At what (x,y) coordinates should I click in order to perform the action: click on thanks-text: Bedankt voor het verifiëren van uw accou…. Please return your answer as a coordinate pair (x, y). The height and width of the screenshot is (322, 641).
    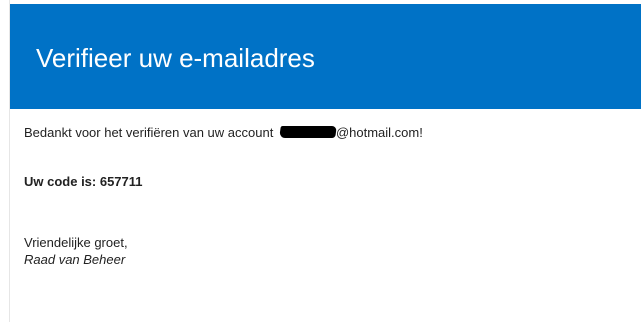
    Looking at the image, I should click on (150, 132).